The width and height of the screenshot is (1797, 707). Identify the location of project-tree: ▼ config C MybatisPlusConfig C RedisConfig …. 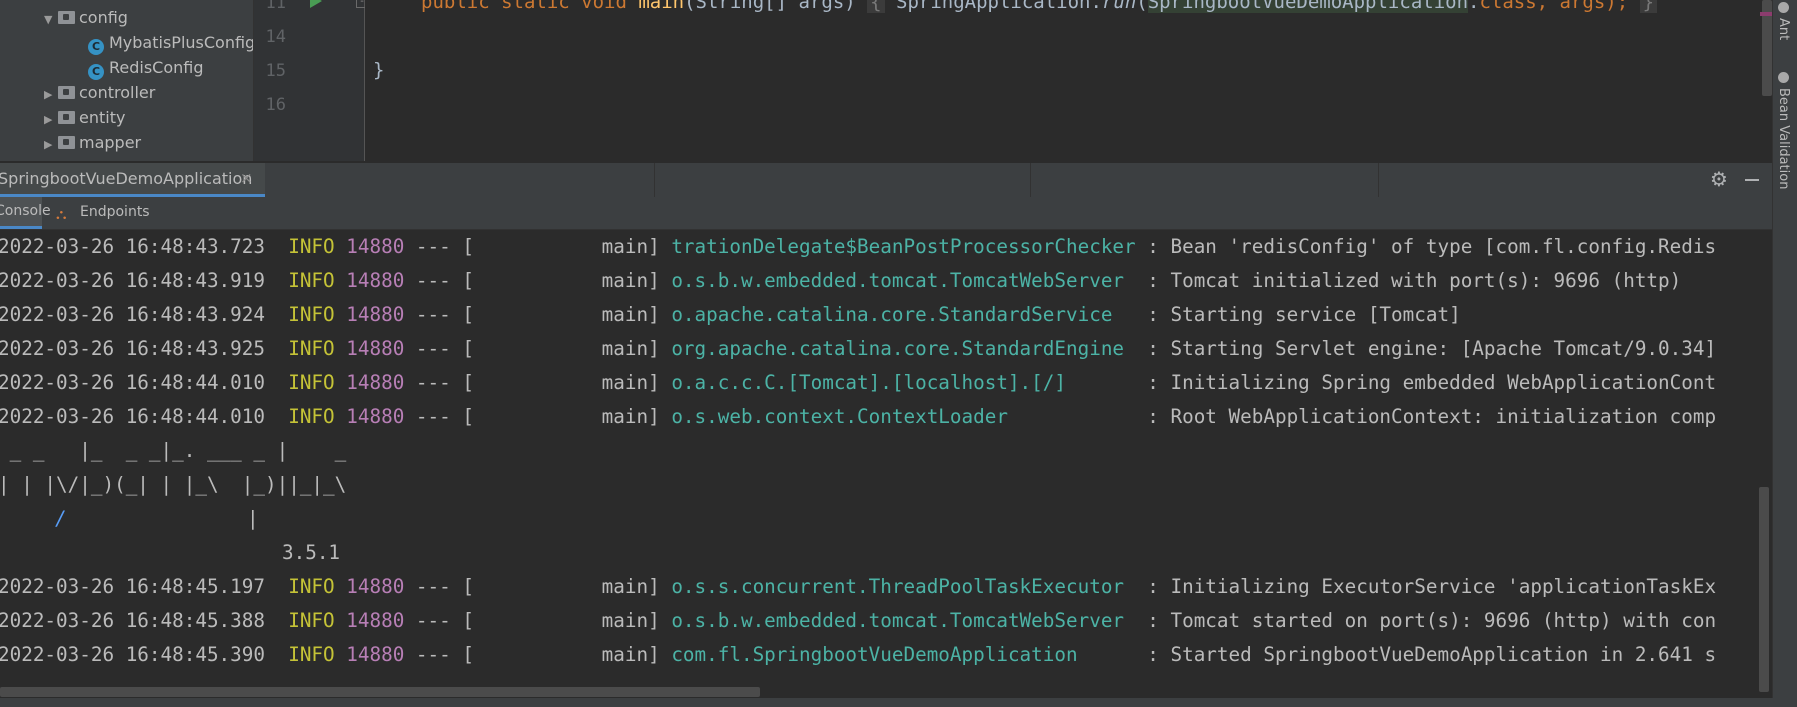
(127, 80).